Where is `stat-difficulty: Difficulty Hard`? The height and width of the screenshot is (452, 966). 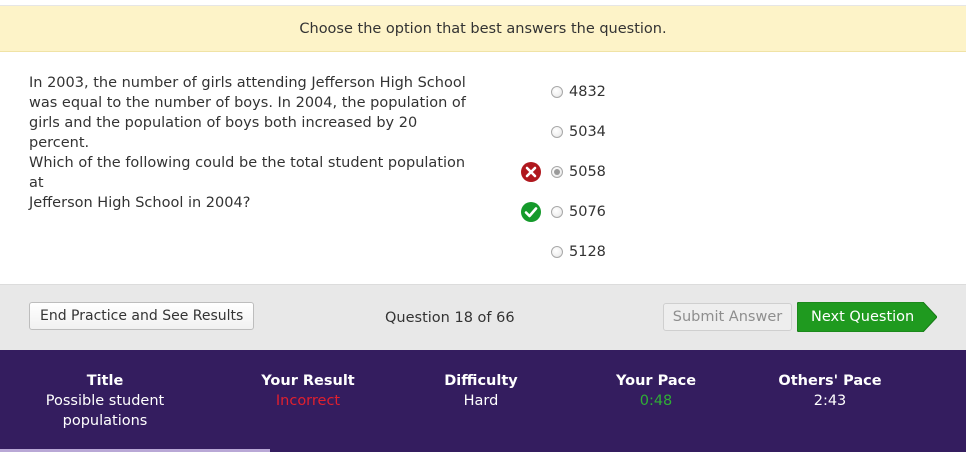 stat-difficulty: Difficulty Hard is located at coordinates (481, 391).